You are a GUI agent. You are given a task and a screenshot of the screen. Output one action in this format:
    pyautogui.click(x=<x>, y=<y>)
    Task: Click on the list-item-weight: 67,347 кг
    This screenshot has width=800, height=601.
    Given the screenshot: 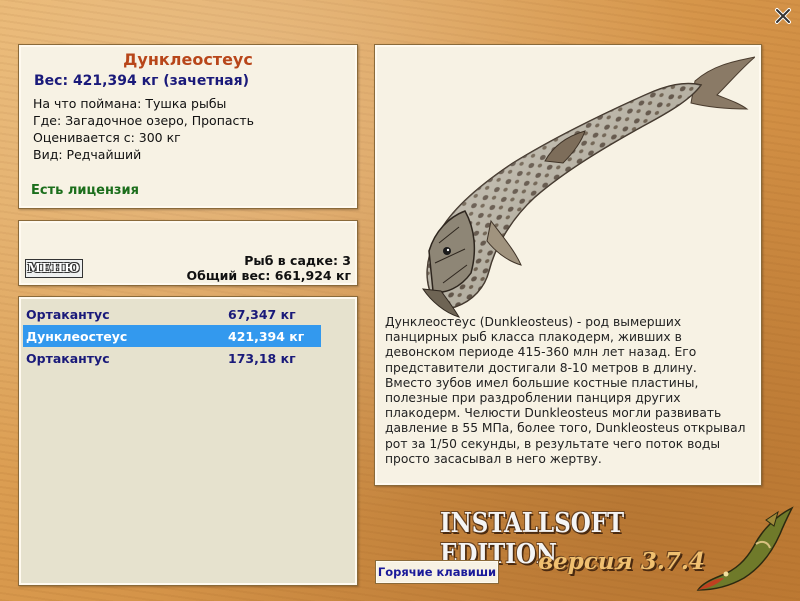 What is the action you would take?
    pyautogui.click(x=262, y=314)
    